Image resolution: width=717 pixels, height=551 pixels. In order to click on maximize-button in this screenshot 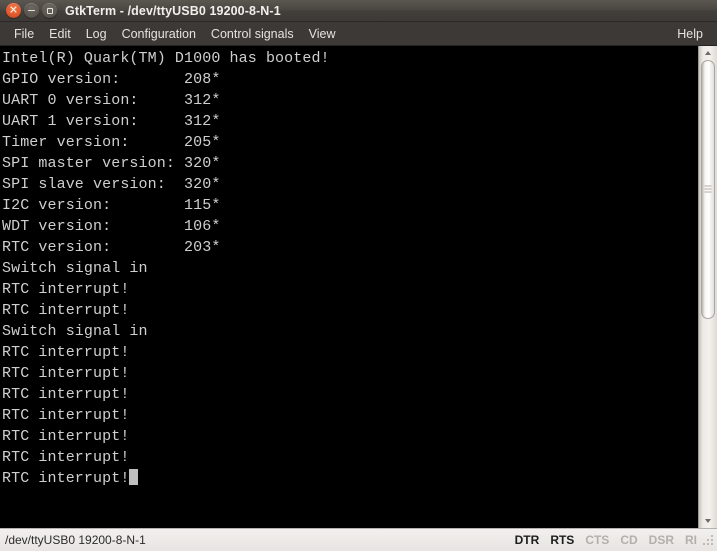, I will do `click(49, 10)`.